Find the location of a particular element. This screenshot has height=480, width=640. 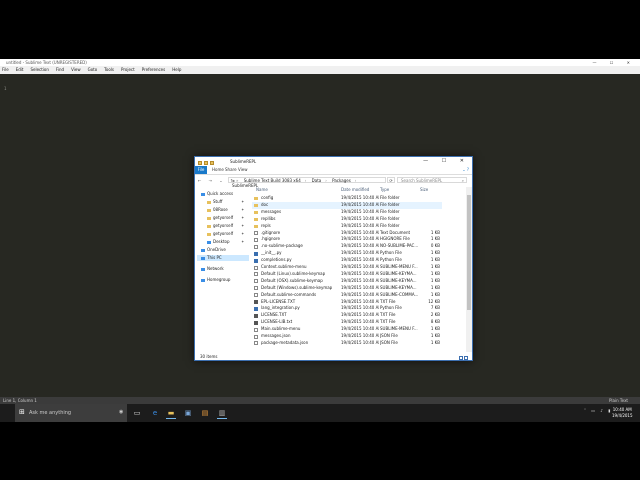

edge-icon: e is located at coordinates (155, 413).